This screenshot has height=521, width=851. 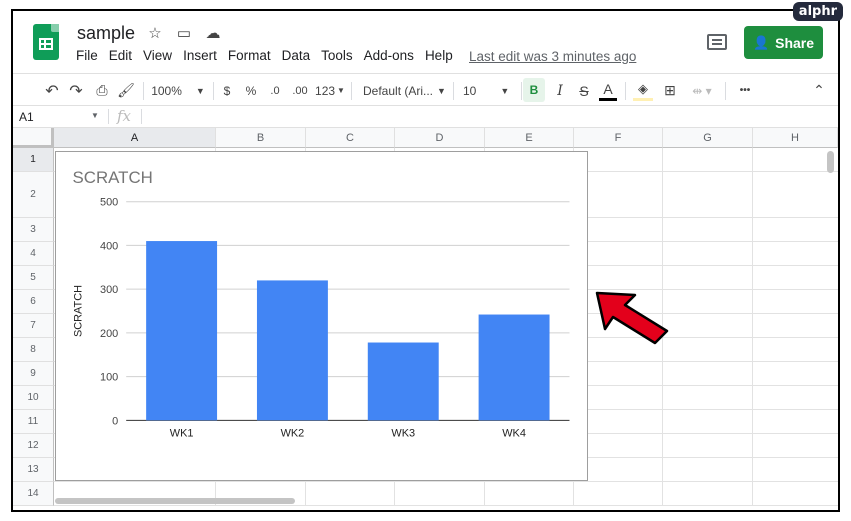 What do you see at coordinates (292, 350) in the screenshot?
I see `bar-wk2` at bounding box center [292, 350].